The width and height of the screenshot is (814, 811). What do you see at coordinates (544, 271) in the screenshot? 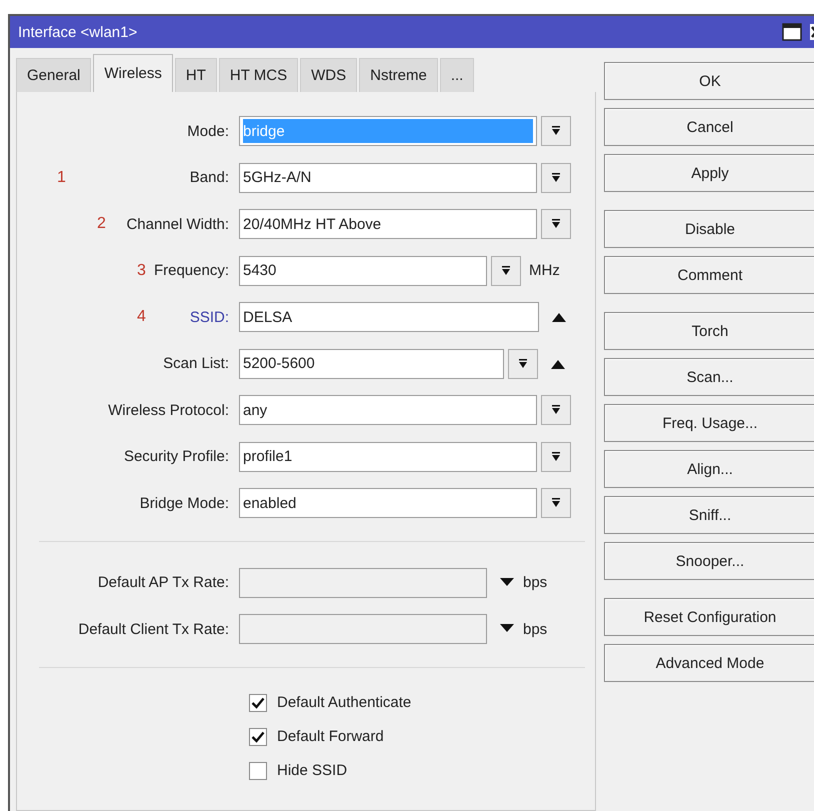
I see `unit-label: MHz` at bounding box center [544, 271].